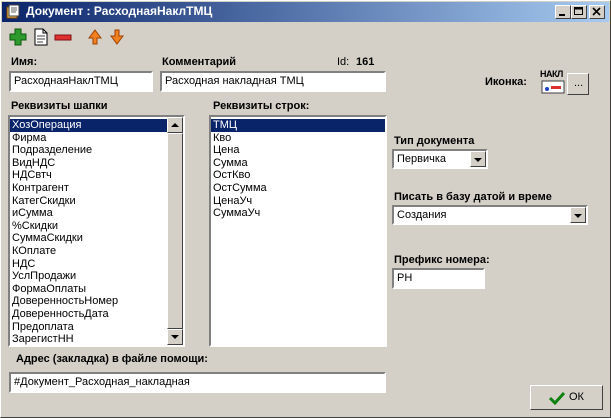 Image resolution: width=611 pixels, height=418 pixels. What do you see at coordinates (298, 163) in the screenshot?
I see `row-prop-item: Сумма` at bounding box center [298, 163].